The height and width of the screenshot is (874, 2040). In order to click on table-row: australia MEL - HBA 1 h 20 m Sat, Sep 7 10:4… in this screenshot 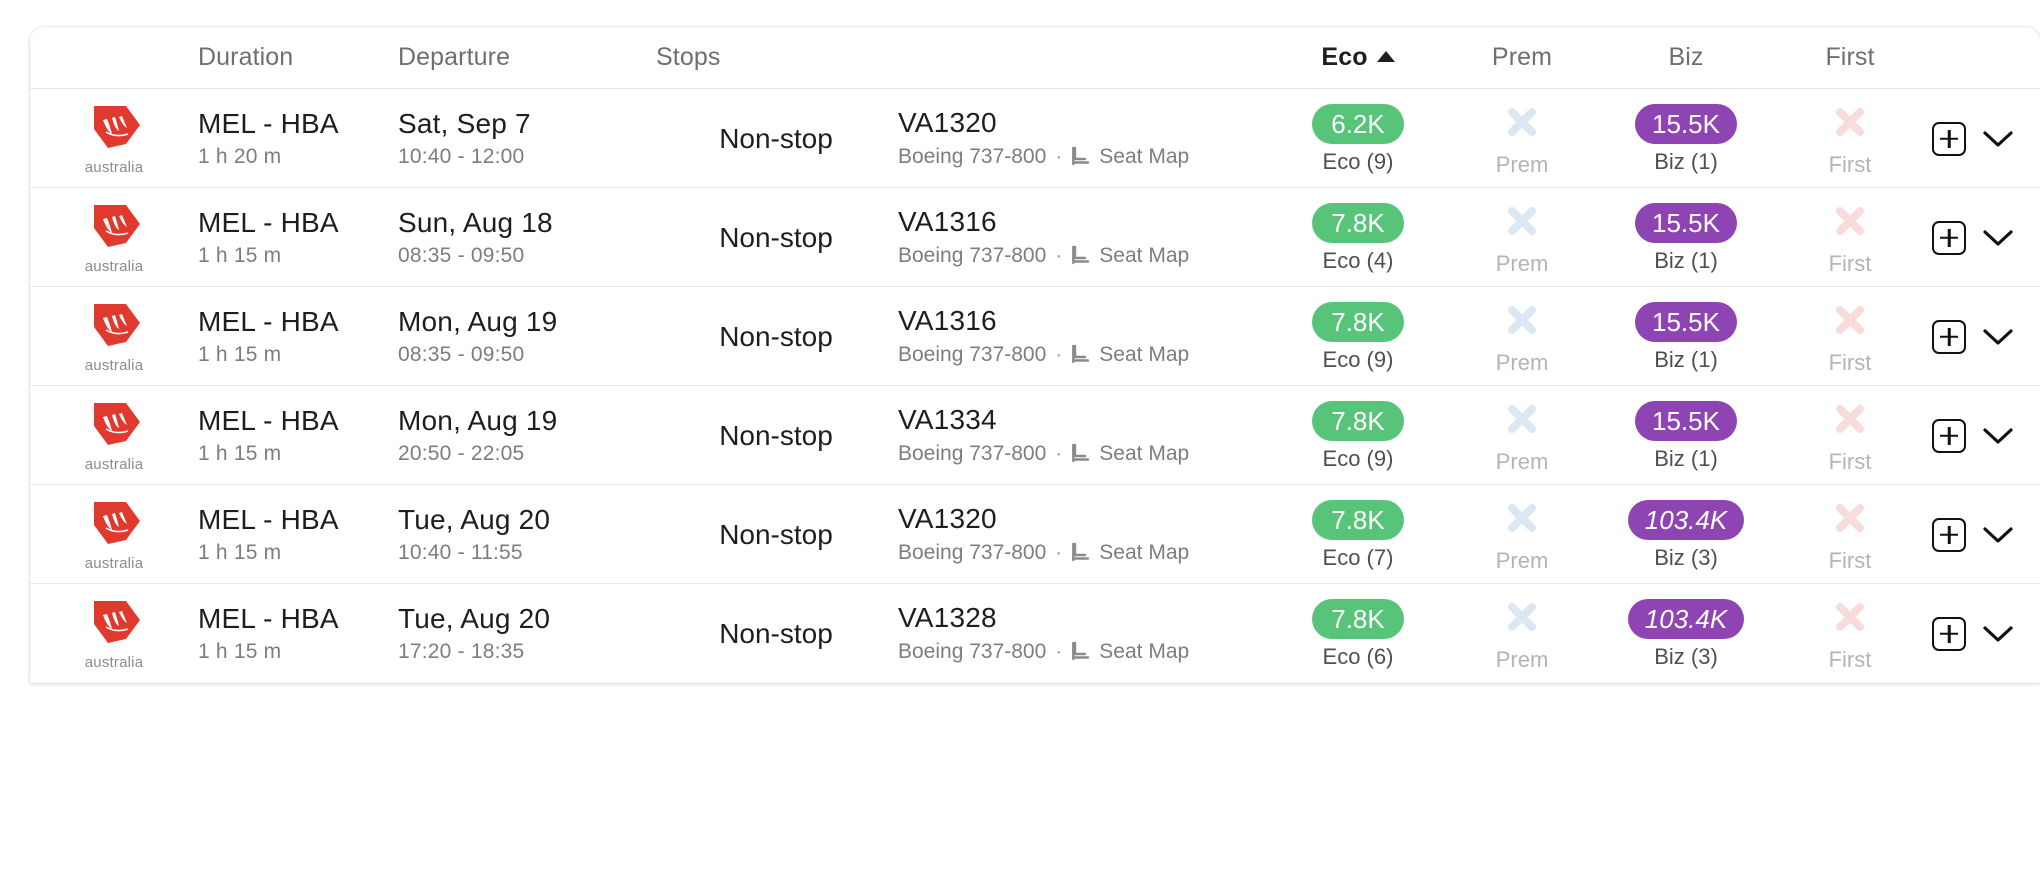, I will do `click(1035, 138)`.